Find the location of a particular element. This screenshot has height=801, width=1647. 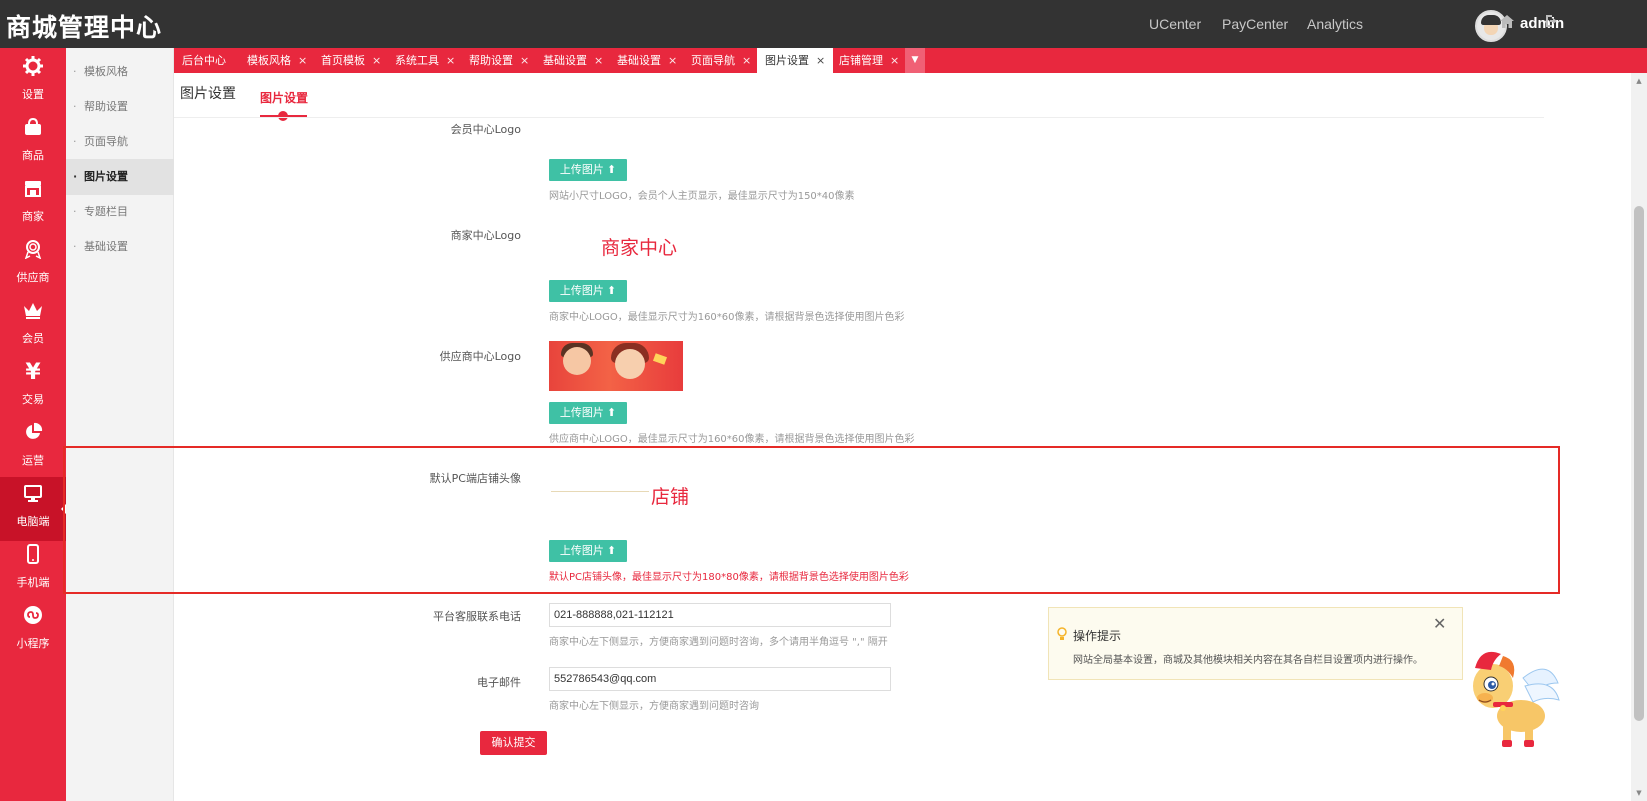

tab-help-settings: 帮助设置 × is located at coordinates (499, 60).